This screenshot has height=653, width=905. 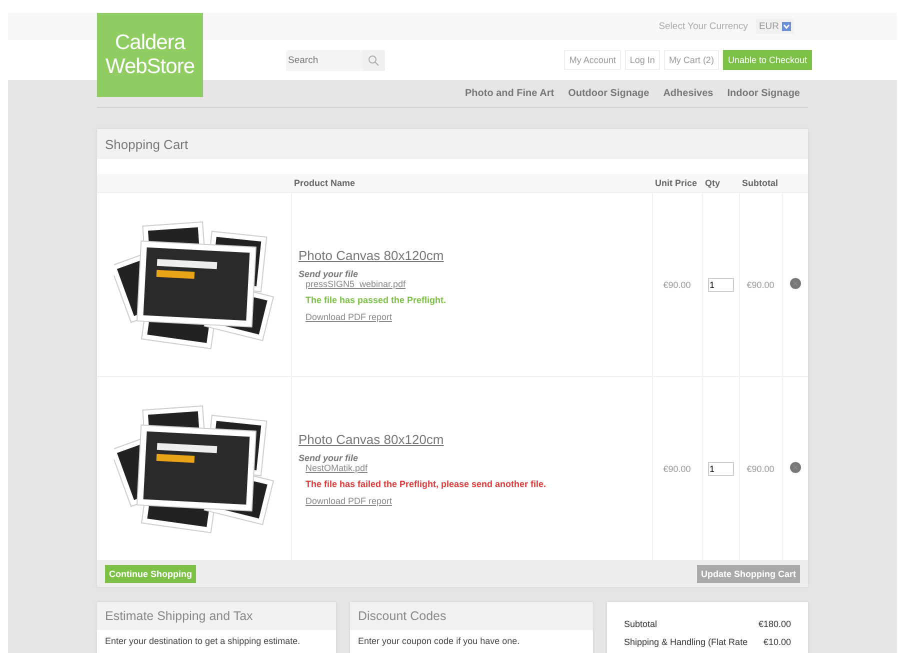 I want to click on continue-shopping-button: Continue Shopping, so click(x=150, y=573).